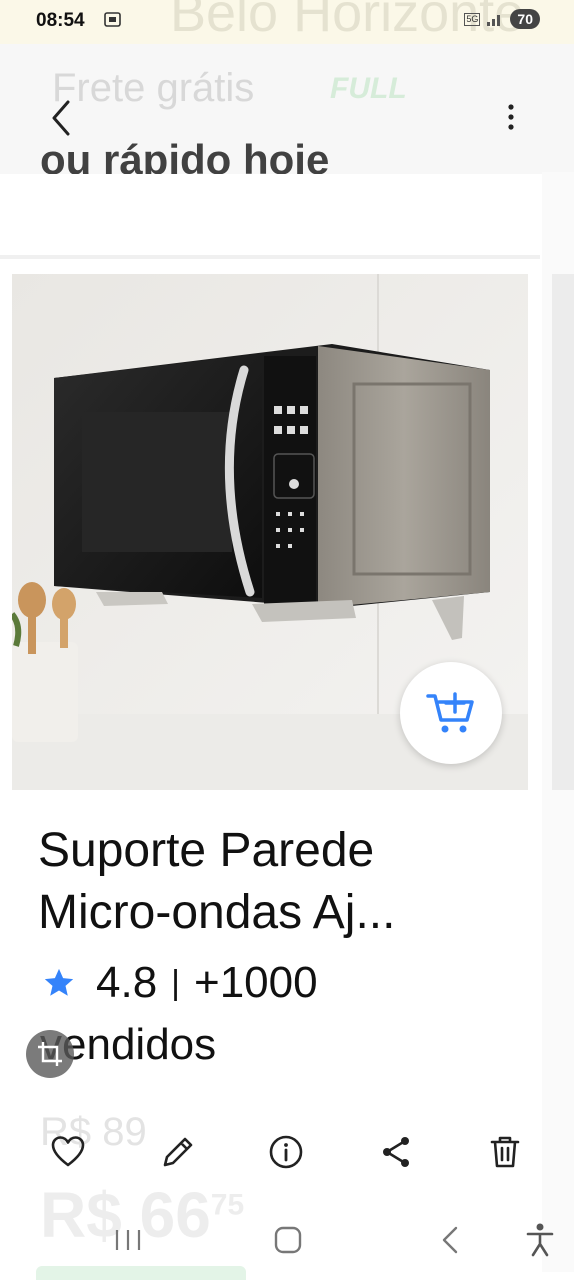 The width and height of the screenshot is (574, 1280). I want to click on free-shipping-label: Frete grátis, so click(153, 88).